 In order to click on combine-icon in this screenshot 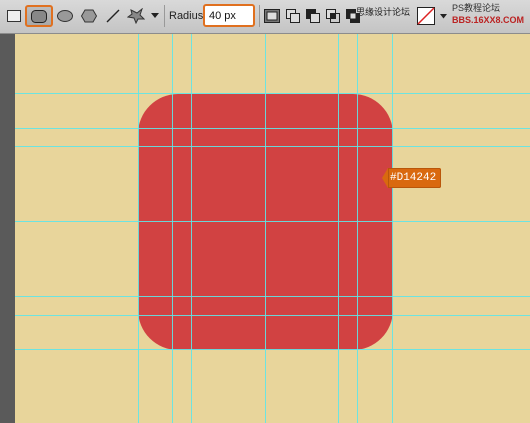, I will do `click(293, 16)`.